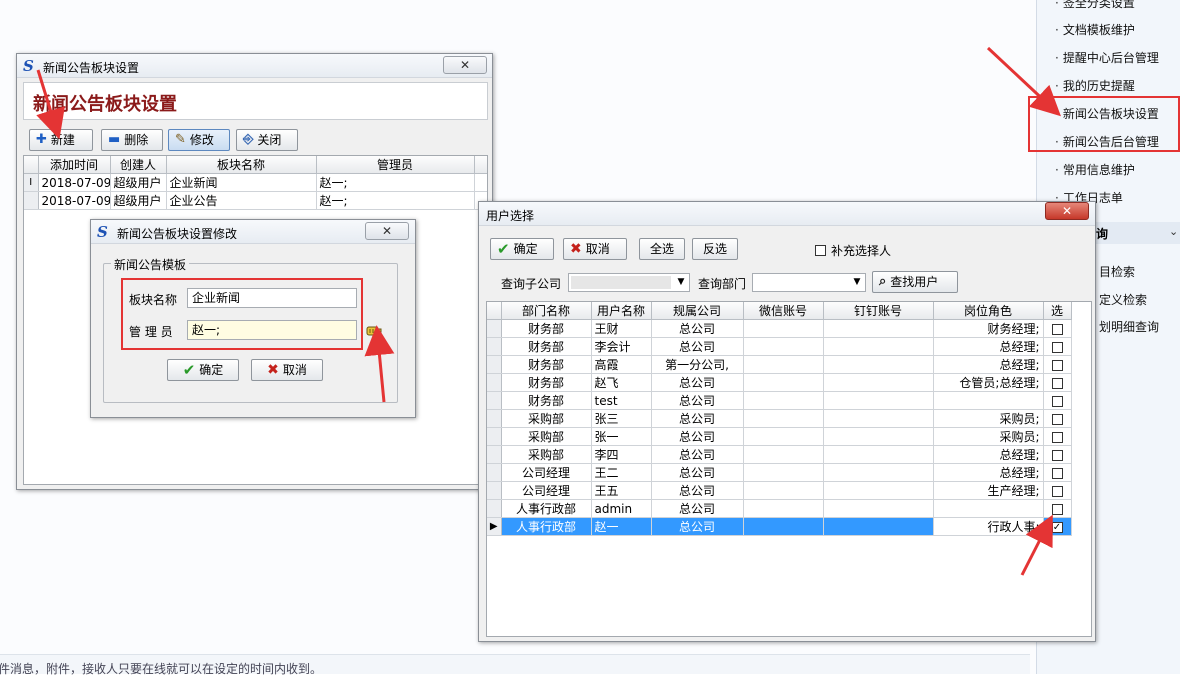  What do you see at coordinates (621, 400) in the screenshot?
I see `cell-user: test` at bounding box center [621, 400].